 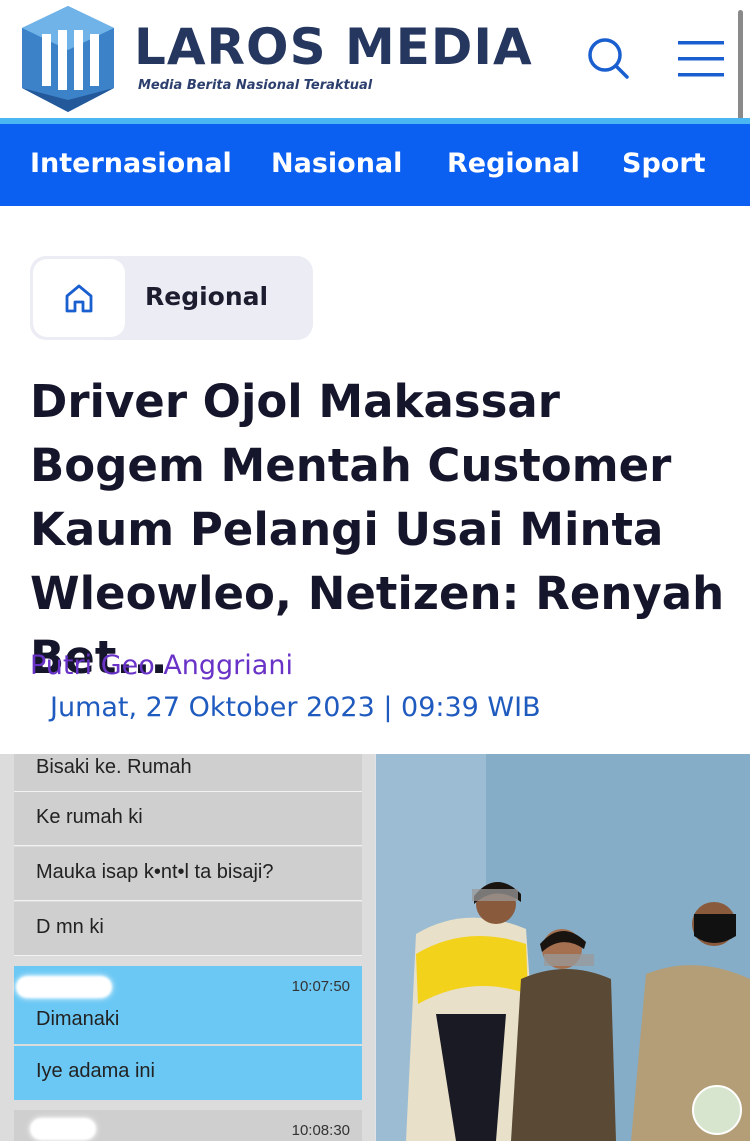 I want to click on nav-item-regional: Regional, so click(x=513, y=163).